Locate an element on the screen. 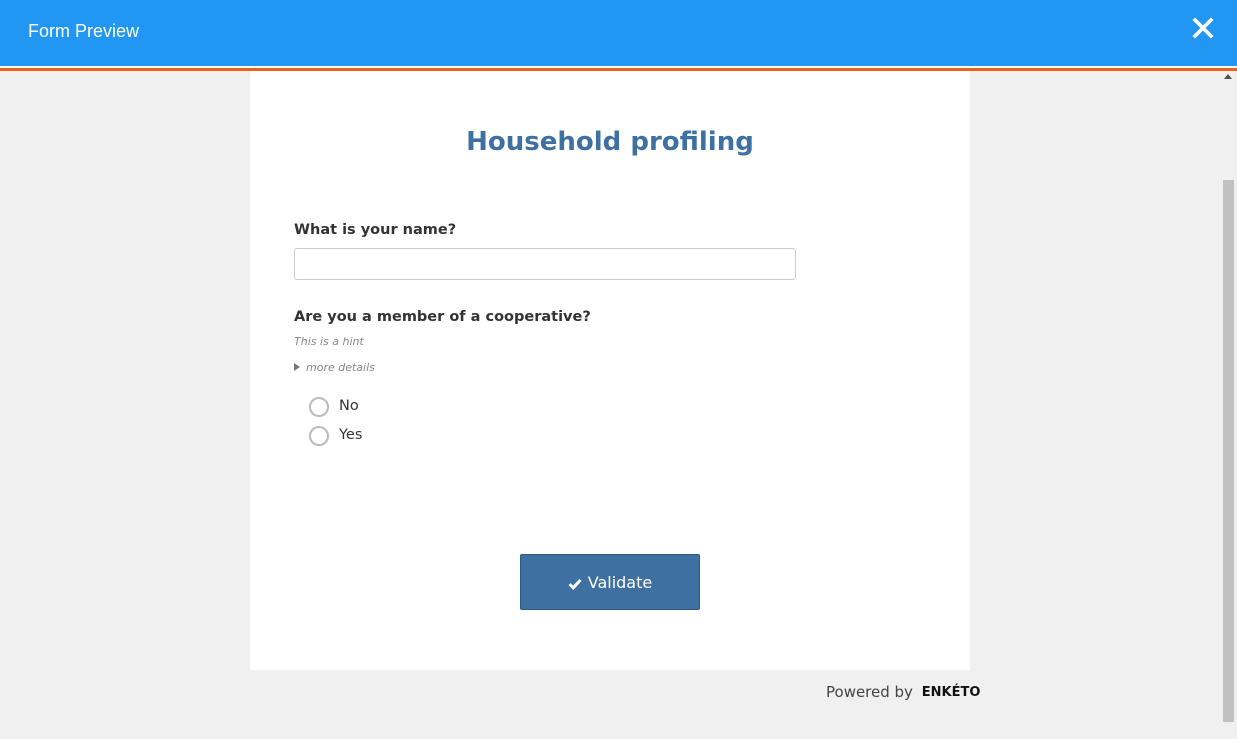 Image resolution: width=1237 pixels, height=739 pixels. close-button is located at coordinates (1203, 28).